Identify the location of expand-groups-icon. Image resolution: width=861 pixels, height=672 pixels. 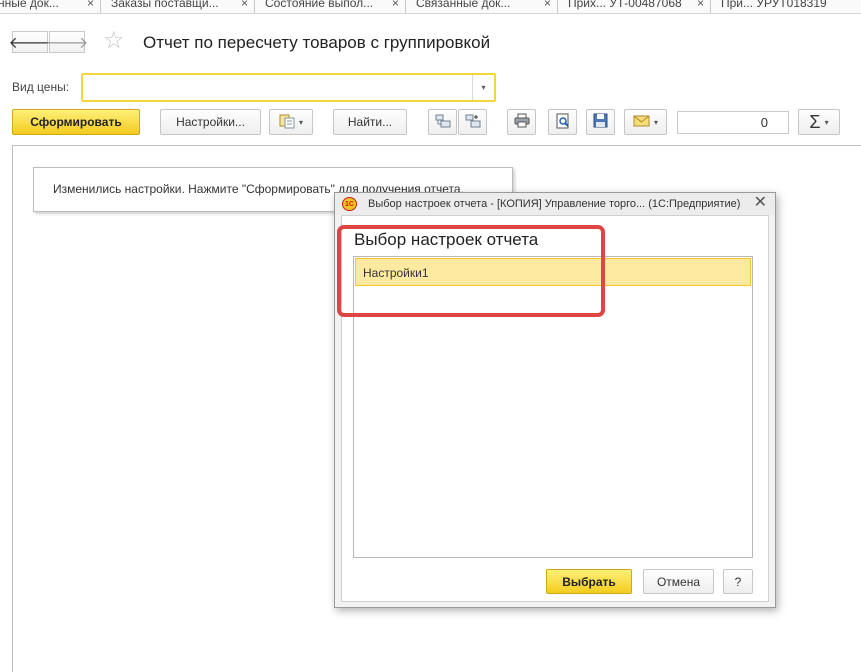
(473, 122).